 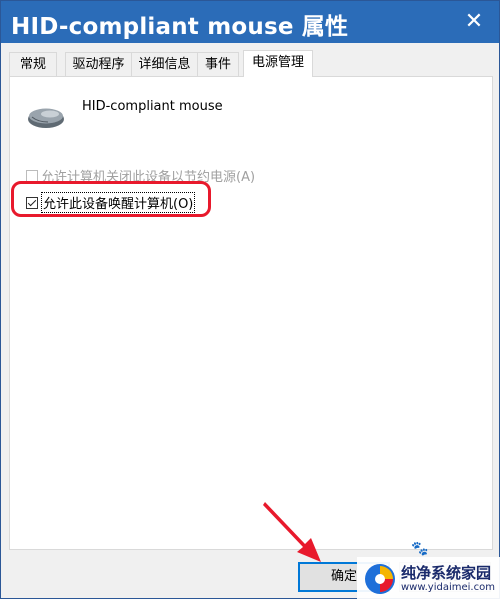 I want to click on watermark-url: www.yidaimei.com, so click(x=448, y=587).